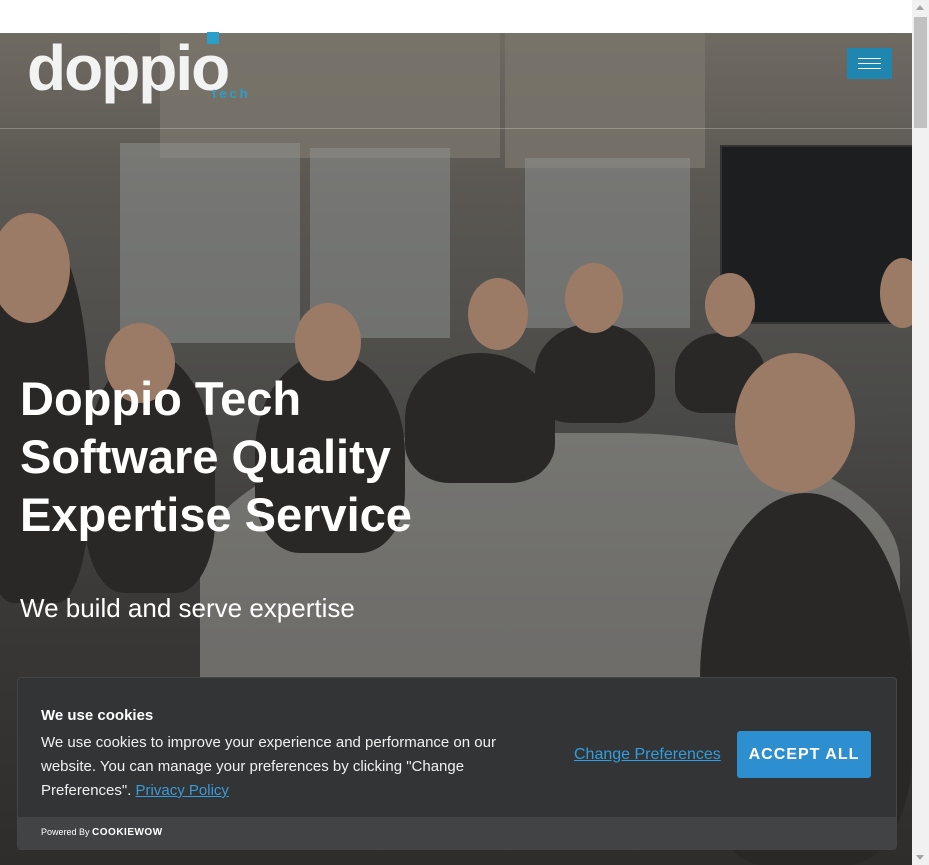  I want to click on privacy-policy-link: Privacy Policy, so click(182, 790).